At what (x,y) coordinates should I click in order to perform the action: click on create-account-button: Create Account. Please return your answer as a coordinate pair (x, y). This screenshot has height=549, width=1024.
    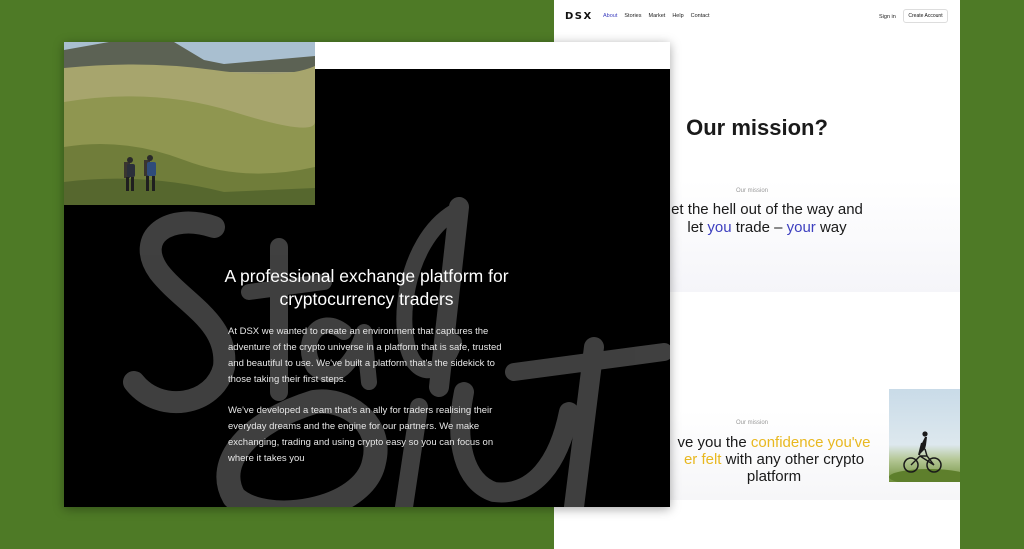
    Looking at the image, I should click on (925, 16).